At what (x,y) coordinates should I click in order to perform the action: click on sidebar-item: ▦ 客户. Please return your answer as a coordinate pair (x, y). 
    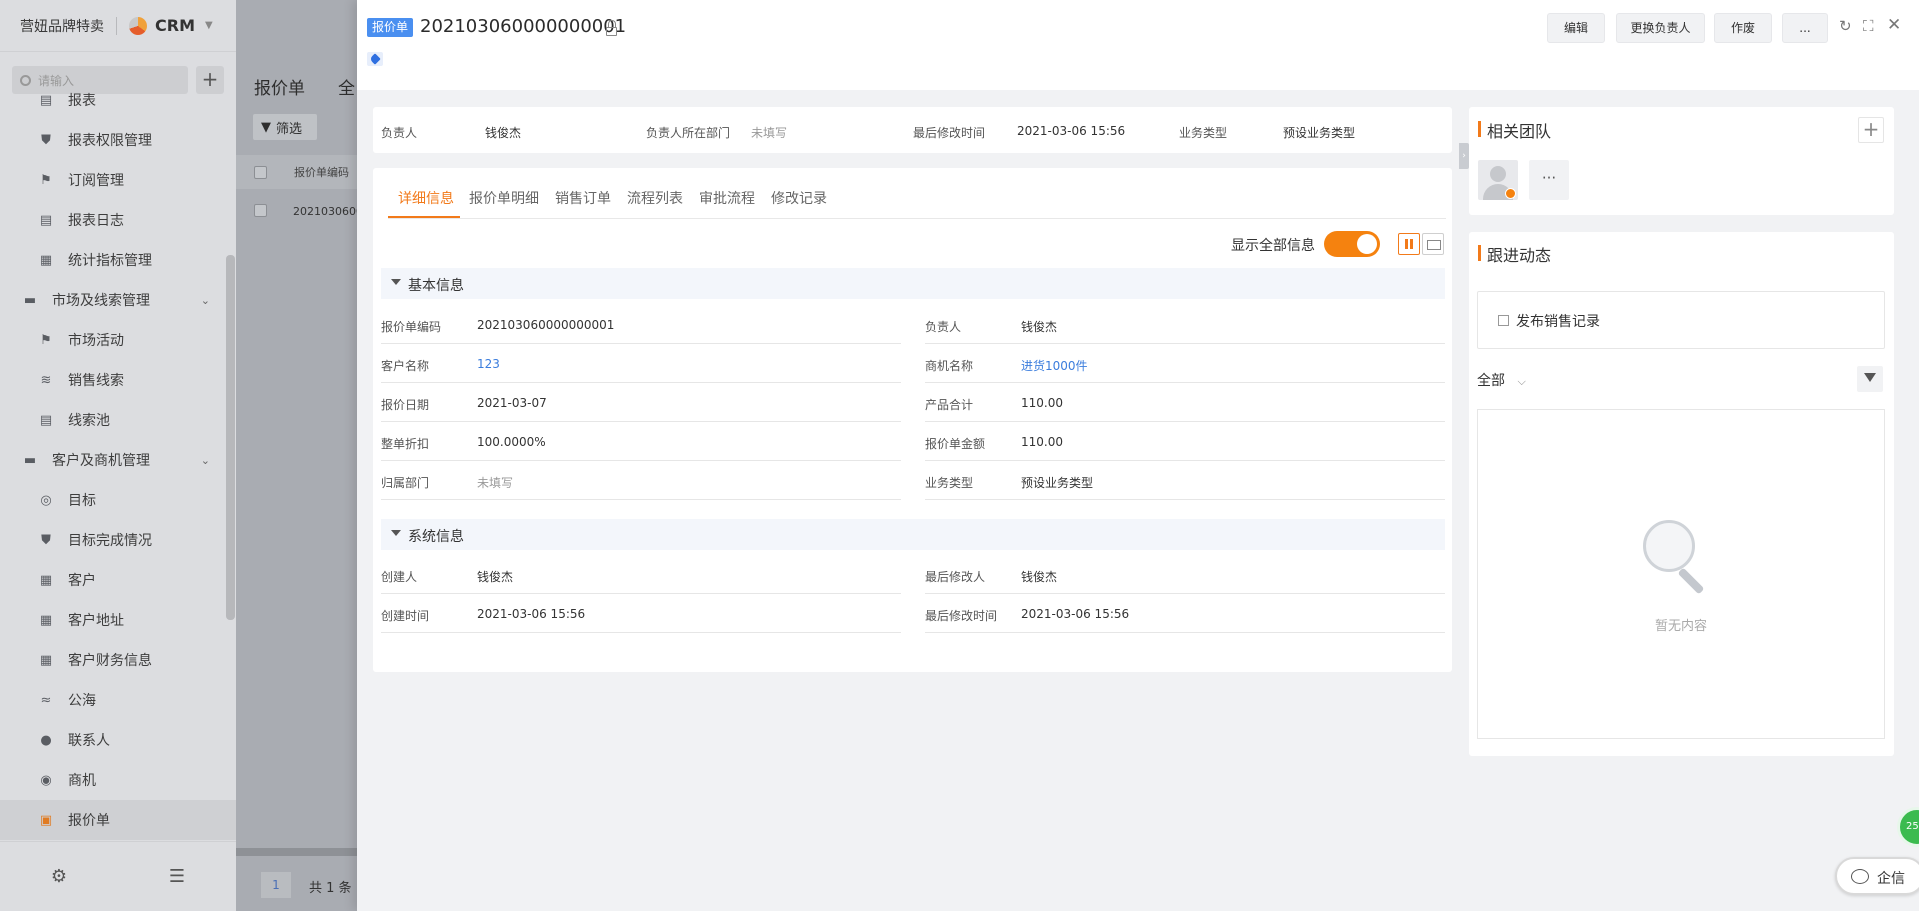
    Looking at the image, I should click on (118, 580).